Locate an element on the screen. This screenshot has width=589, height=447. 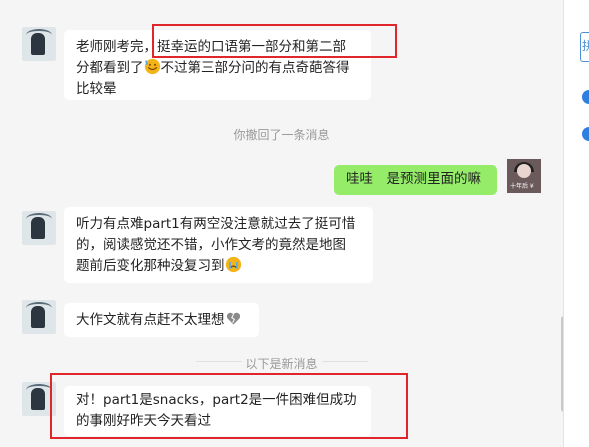
divider-line is located at coordinates (345, 361).